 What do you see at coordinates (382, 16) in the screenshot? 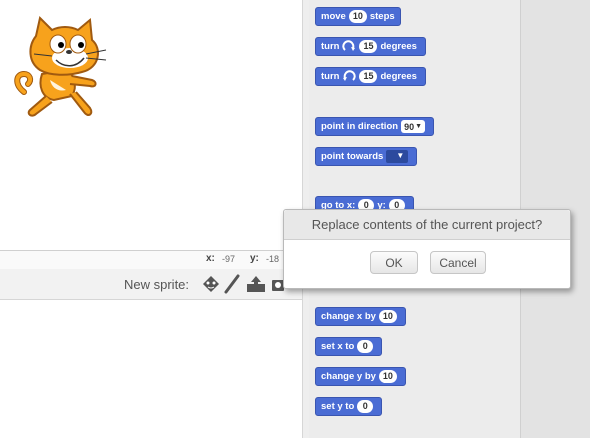
I see `block-label: steps` at bounding box center [382, 16].